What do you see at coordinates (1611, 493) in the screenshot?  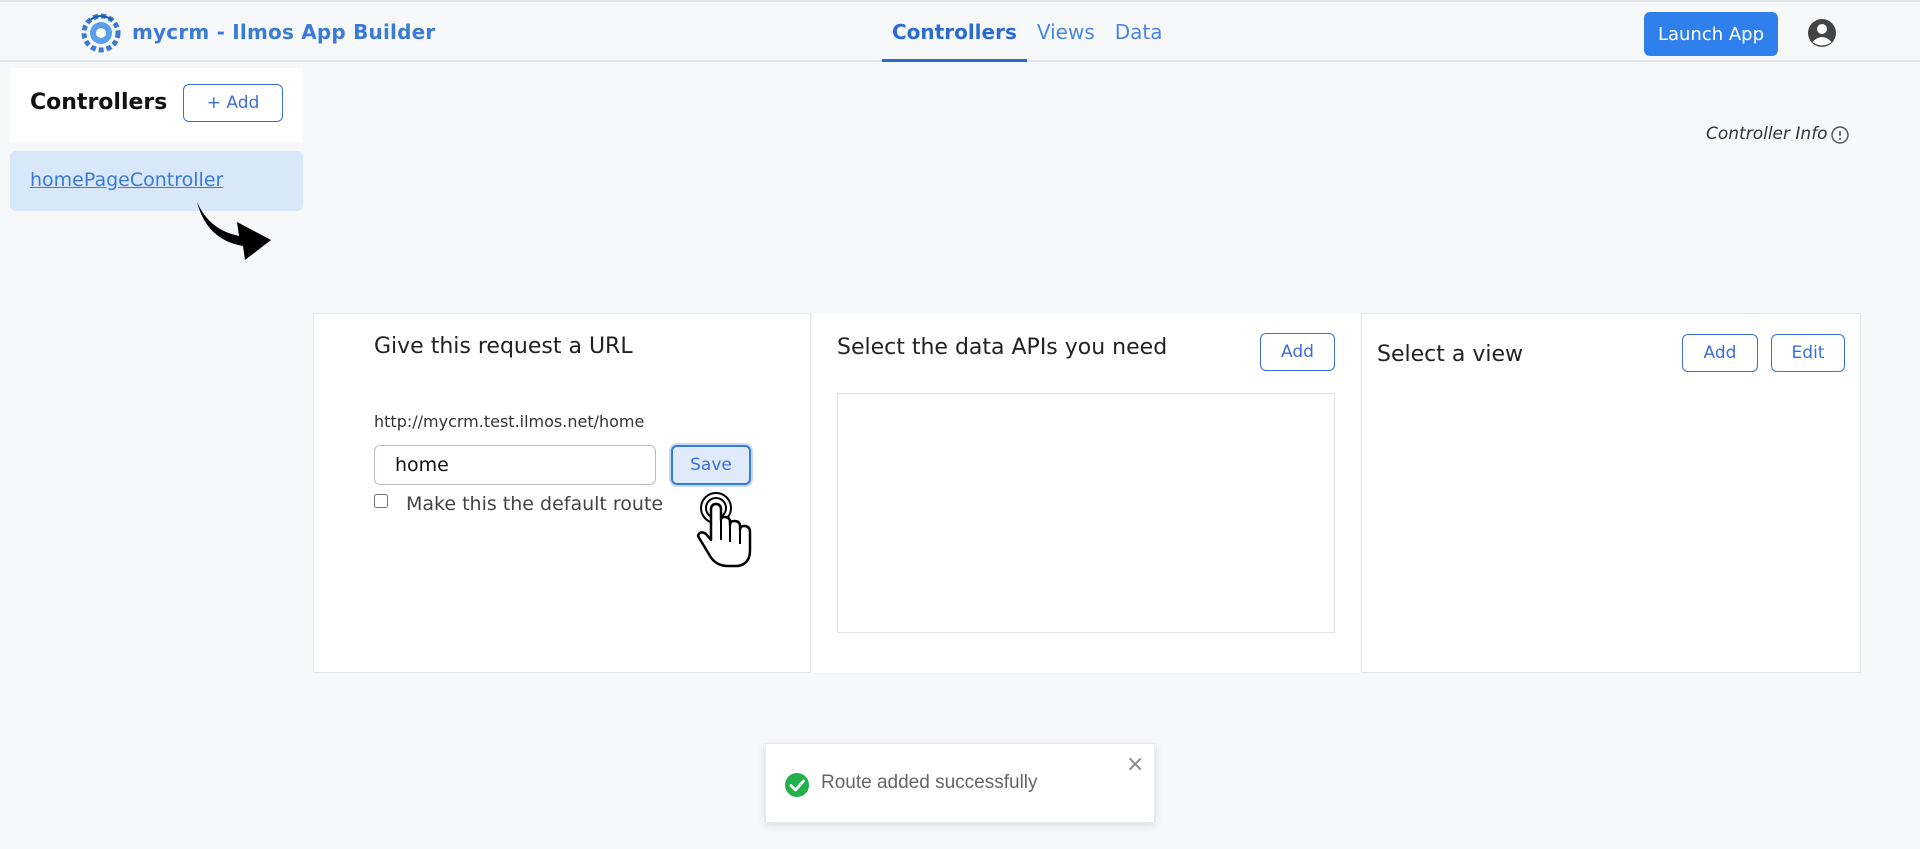 I see `view-panel: Select a view Add Edit` at bounding box center [1611, 493].